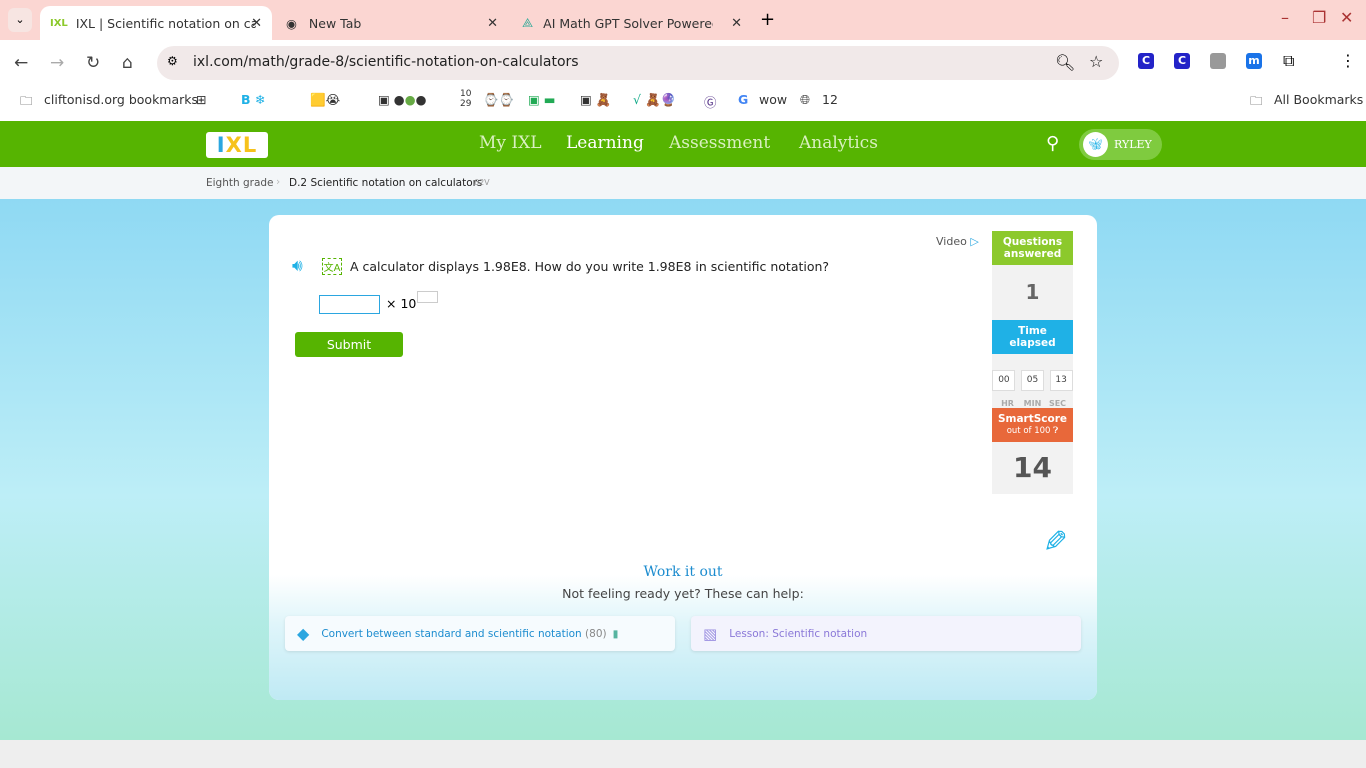 The width and height of the screenshot is (1366, 768). I want to click on close-window-button: ✕, so click(1346, 17).